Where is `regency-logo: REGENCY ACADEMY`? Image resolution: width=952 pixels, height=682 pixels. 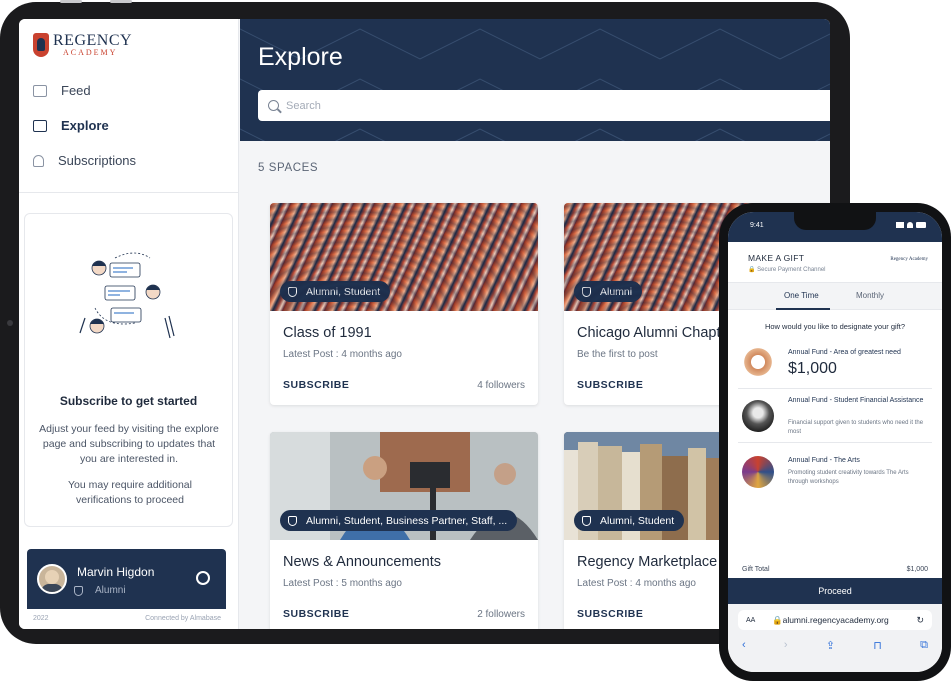
regency-logo: REGENCY ACADEMY is located at coordinates (82, 45).